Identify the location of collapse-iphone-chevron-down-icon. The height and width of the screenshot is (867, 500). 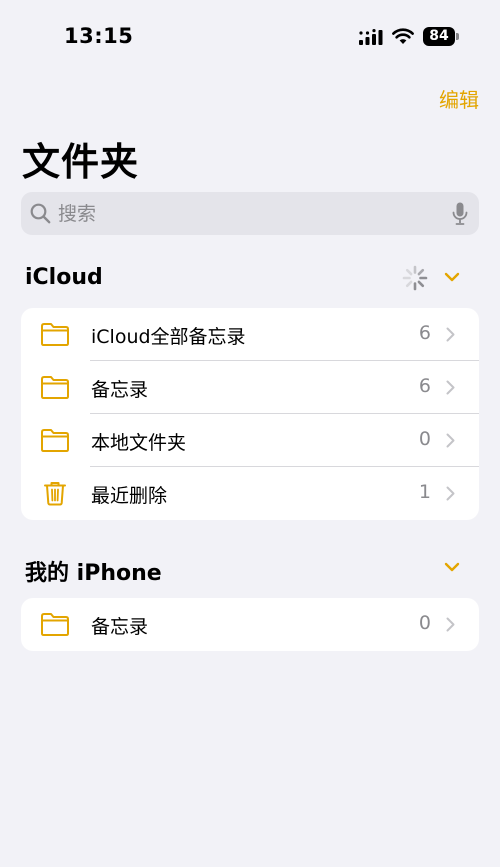
(452, 567).